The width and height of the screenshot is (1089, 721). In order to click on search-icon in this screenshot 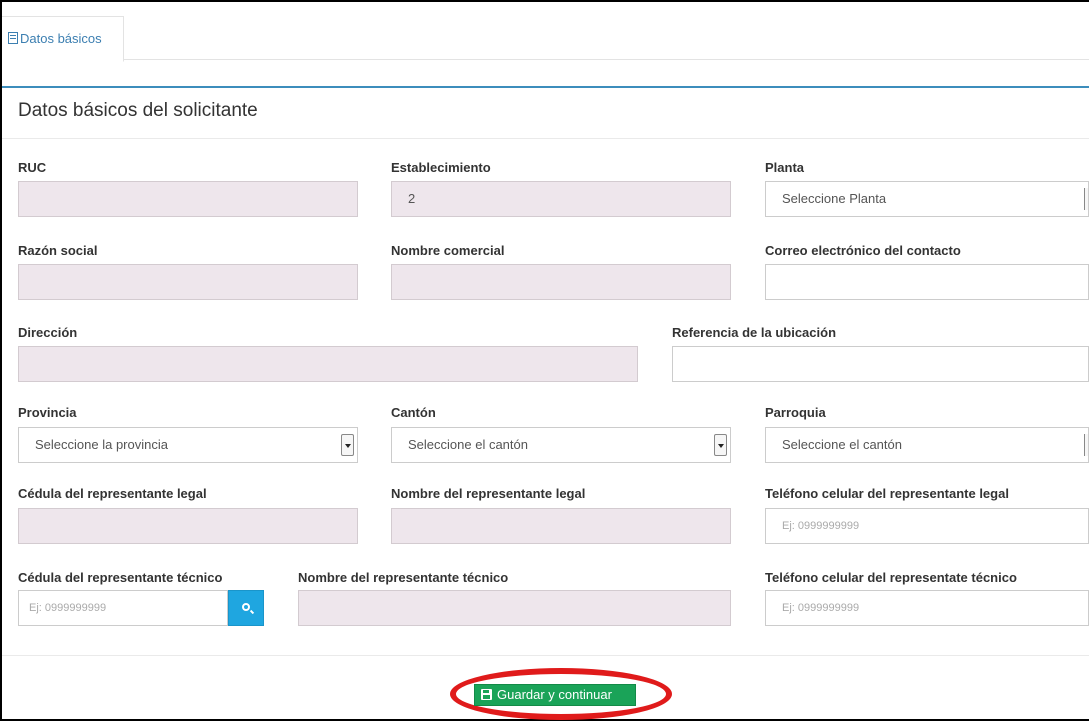, I will do `click(246, 607)`.